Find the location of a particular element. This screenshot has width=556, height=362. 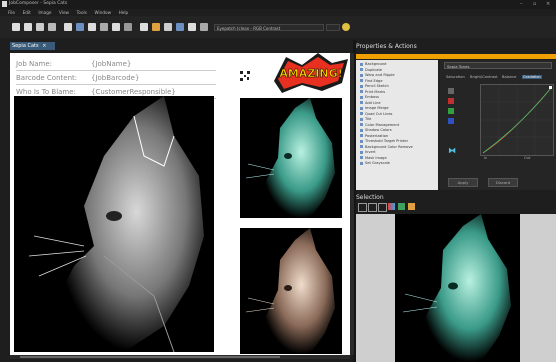

new-icon is located at coordinates (16, 27).